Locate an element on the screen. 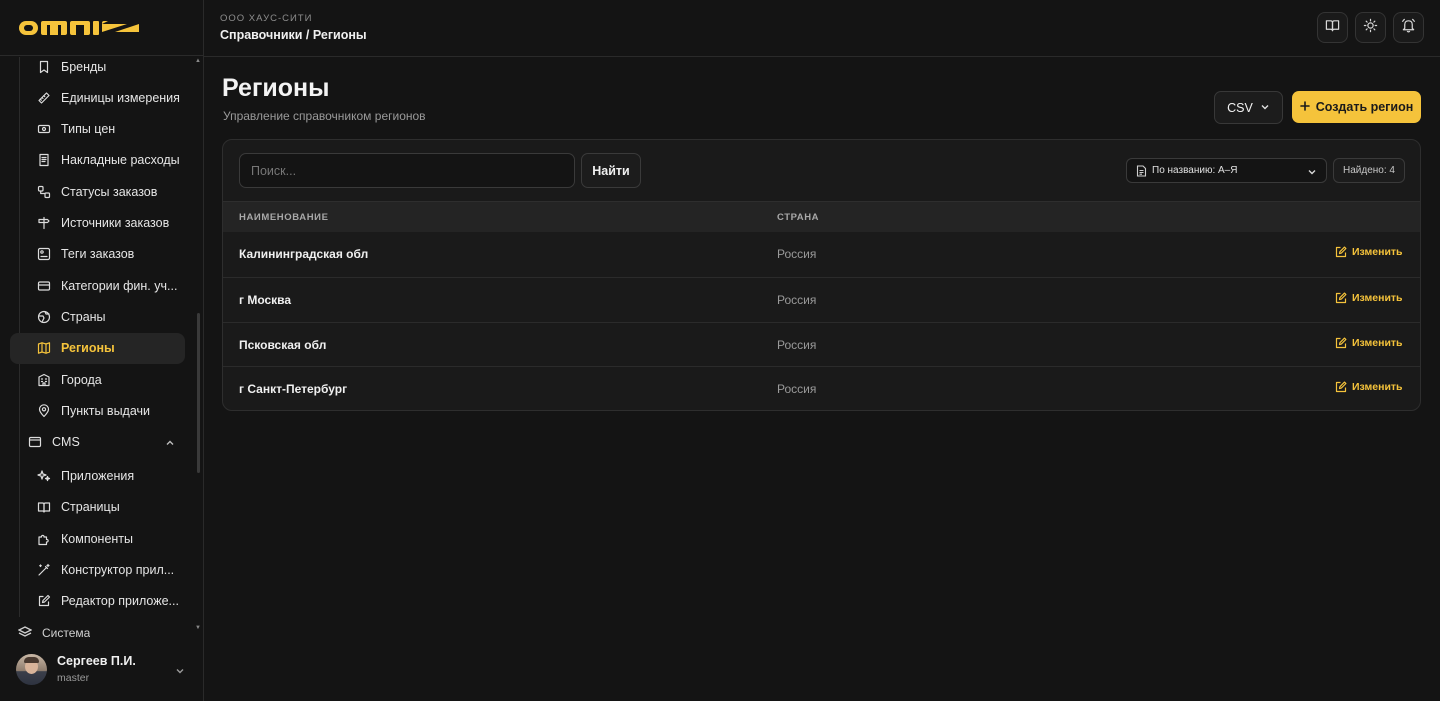  breadcrumb: Справочники / Регионы is located at coordinates (293, 35).